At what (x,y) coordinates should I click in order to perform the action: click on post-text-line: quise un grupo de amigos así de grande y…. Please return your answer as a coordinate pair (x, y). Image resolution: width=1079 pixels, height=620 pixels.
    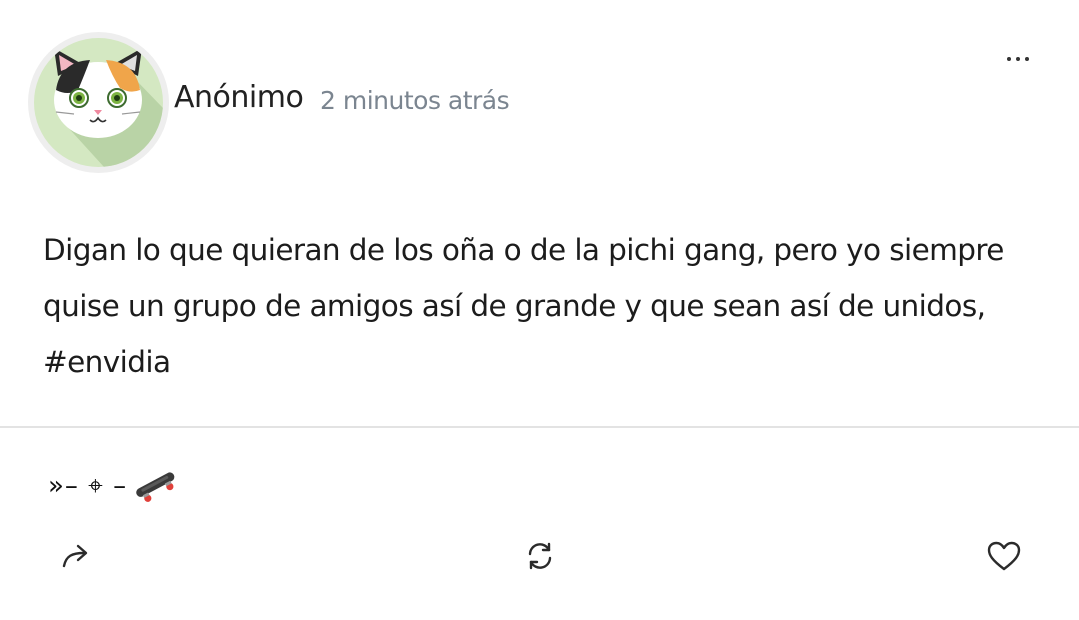
    Looking at the image, I should click on (514, 306).